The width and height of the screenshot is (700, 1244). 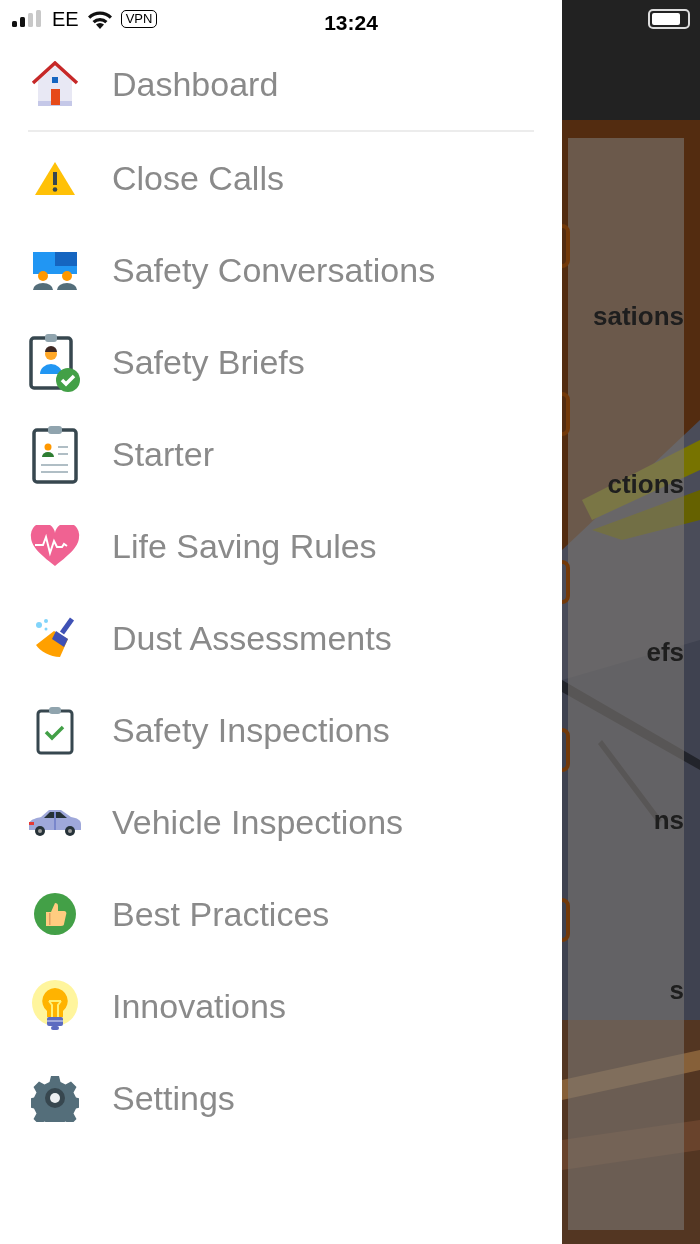 I want to click on menu-item: Dust Assessments, so click(x=281, y=638).